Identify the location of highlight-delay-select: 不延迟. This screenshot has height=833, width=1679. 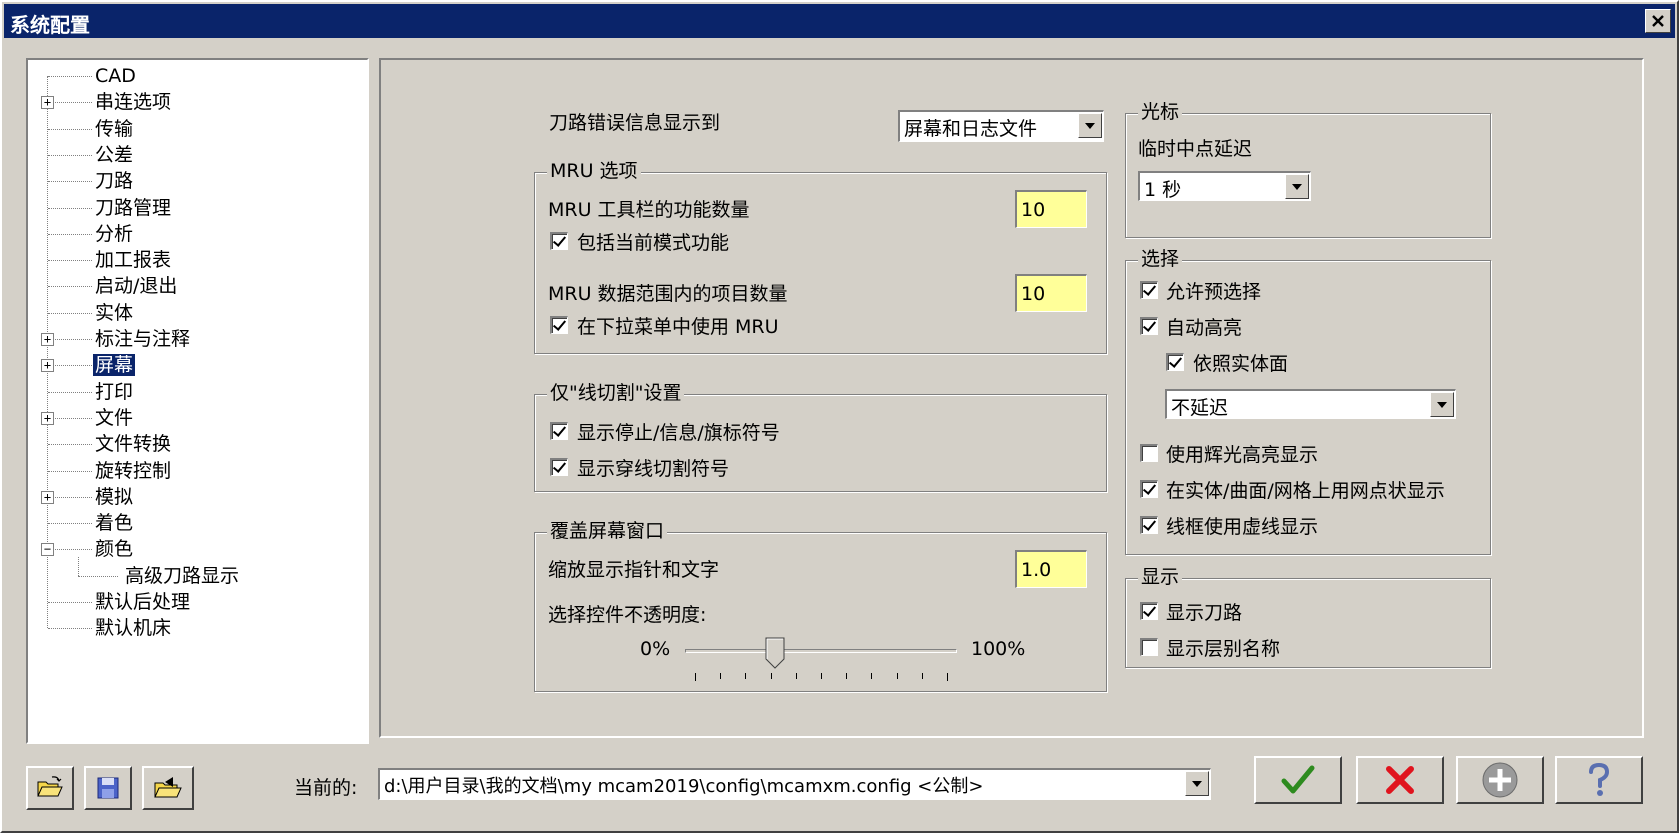
(1310, 404).